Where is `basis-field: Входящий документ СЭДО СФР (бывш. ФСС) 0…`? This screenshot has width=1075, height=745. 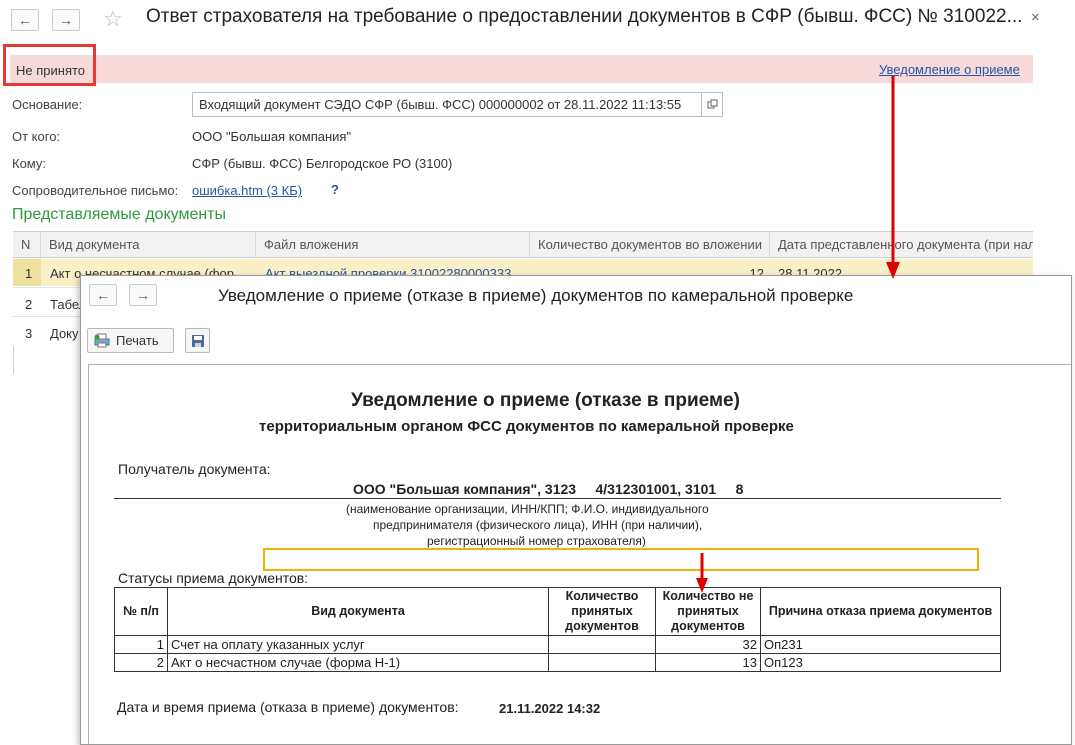 basis-field: Входящий документ СЭДО СФР (бывш. ФСС) 0… is located at coordinates (447, 104).